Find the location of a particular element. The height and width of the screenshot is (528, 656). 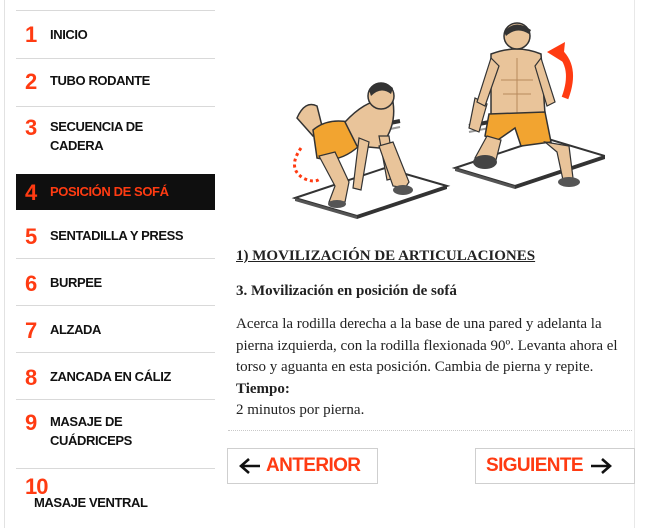

sidebar-item-tubo-rodante: 2 TUBO RODANTE is located at coordinates (115, 82).